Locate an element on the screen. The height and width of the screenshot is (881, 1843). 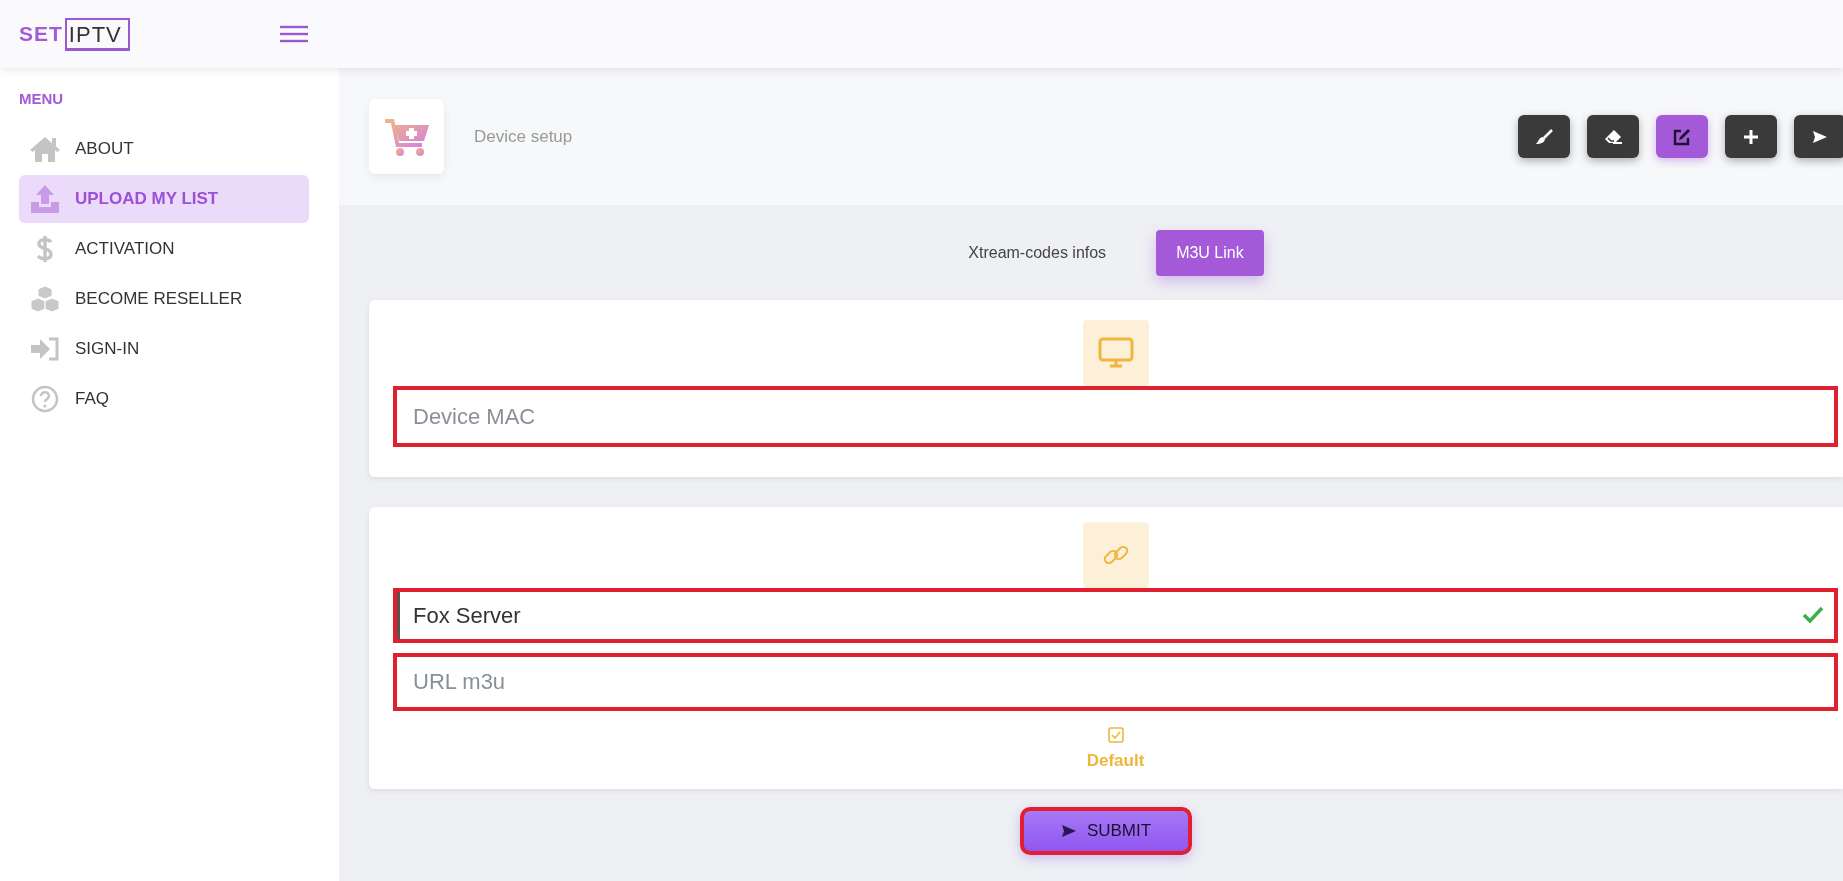
tab: Xtream-codes infos is located at coordinates (1037, 252).